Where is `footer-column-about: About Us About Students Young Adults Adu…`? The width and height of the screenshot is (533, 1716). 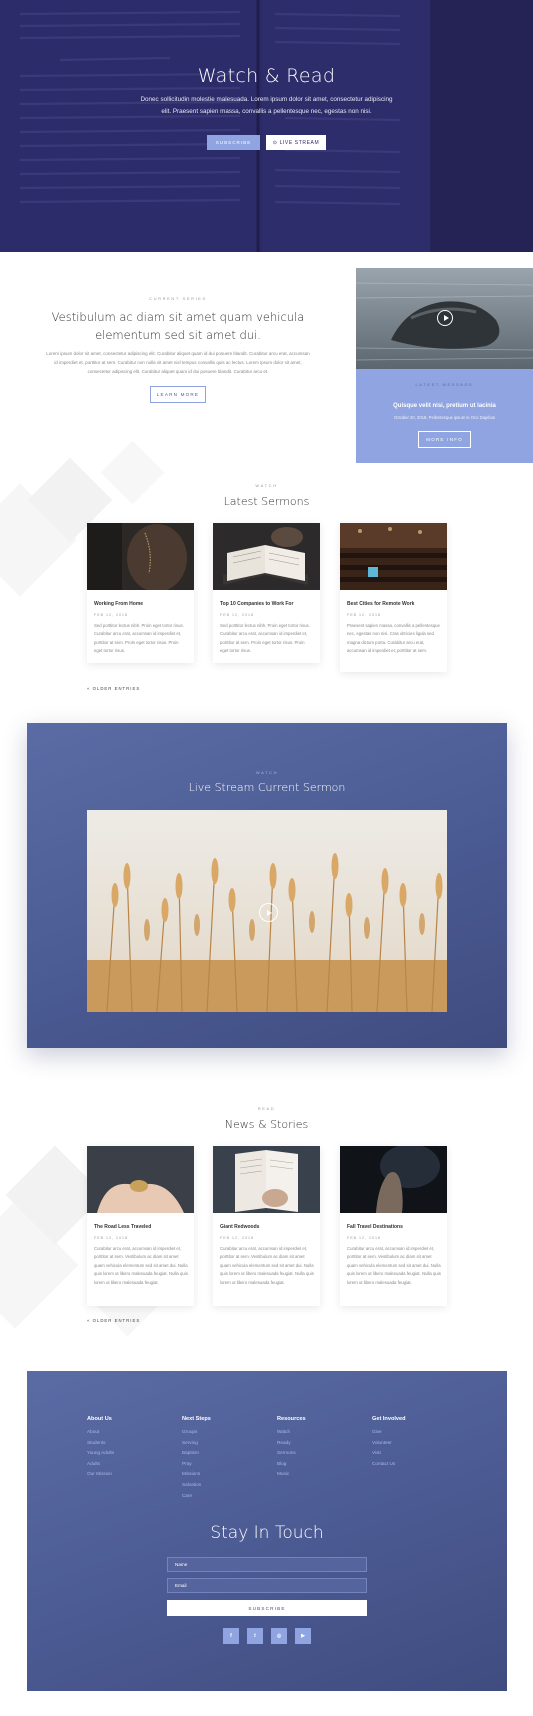
footer-column-about: About Us About Students Young Adults Adu… is located at coordinates (132, 1448).